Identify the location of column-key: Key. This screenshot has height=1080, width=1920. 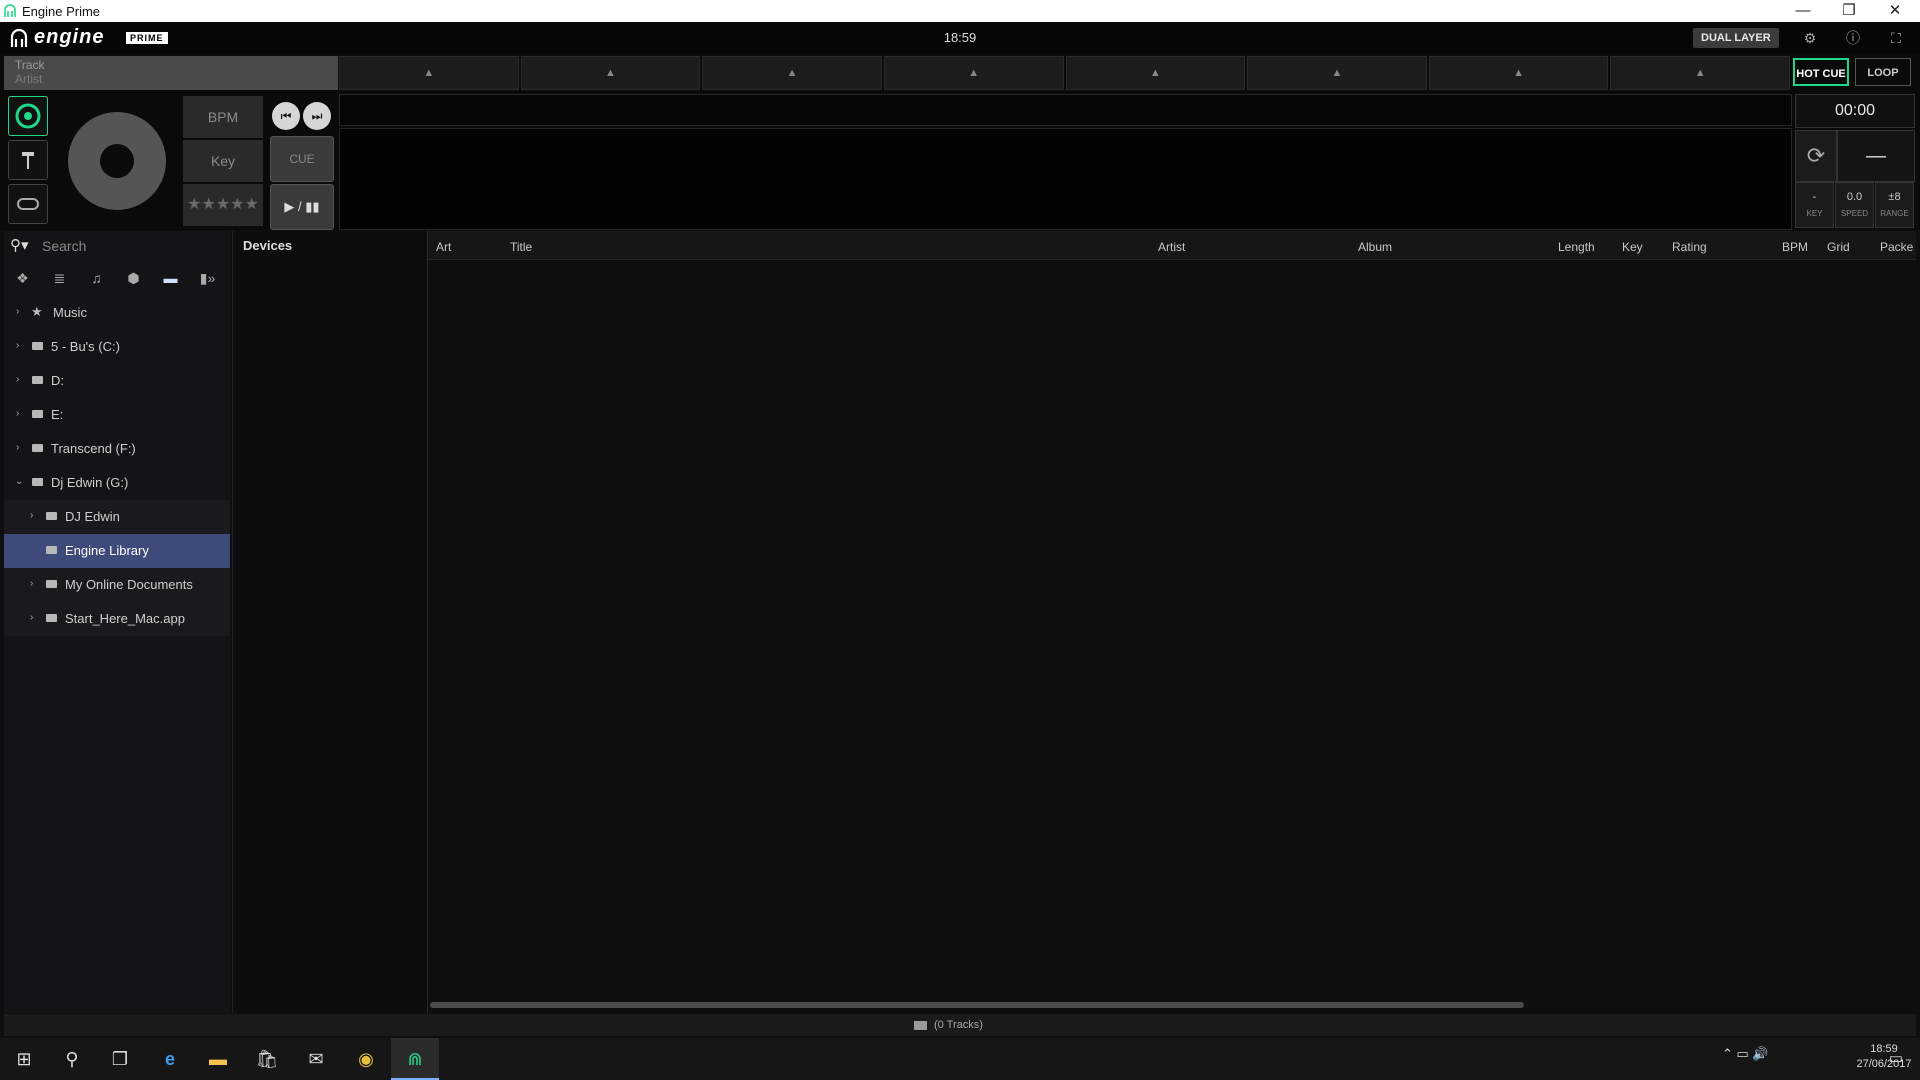
(1632, 247).